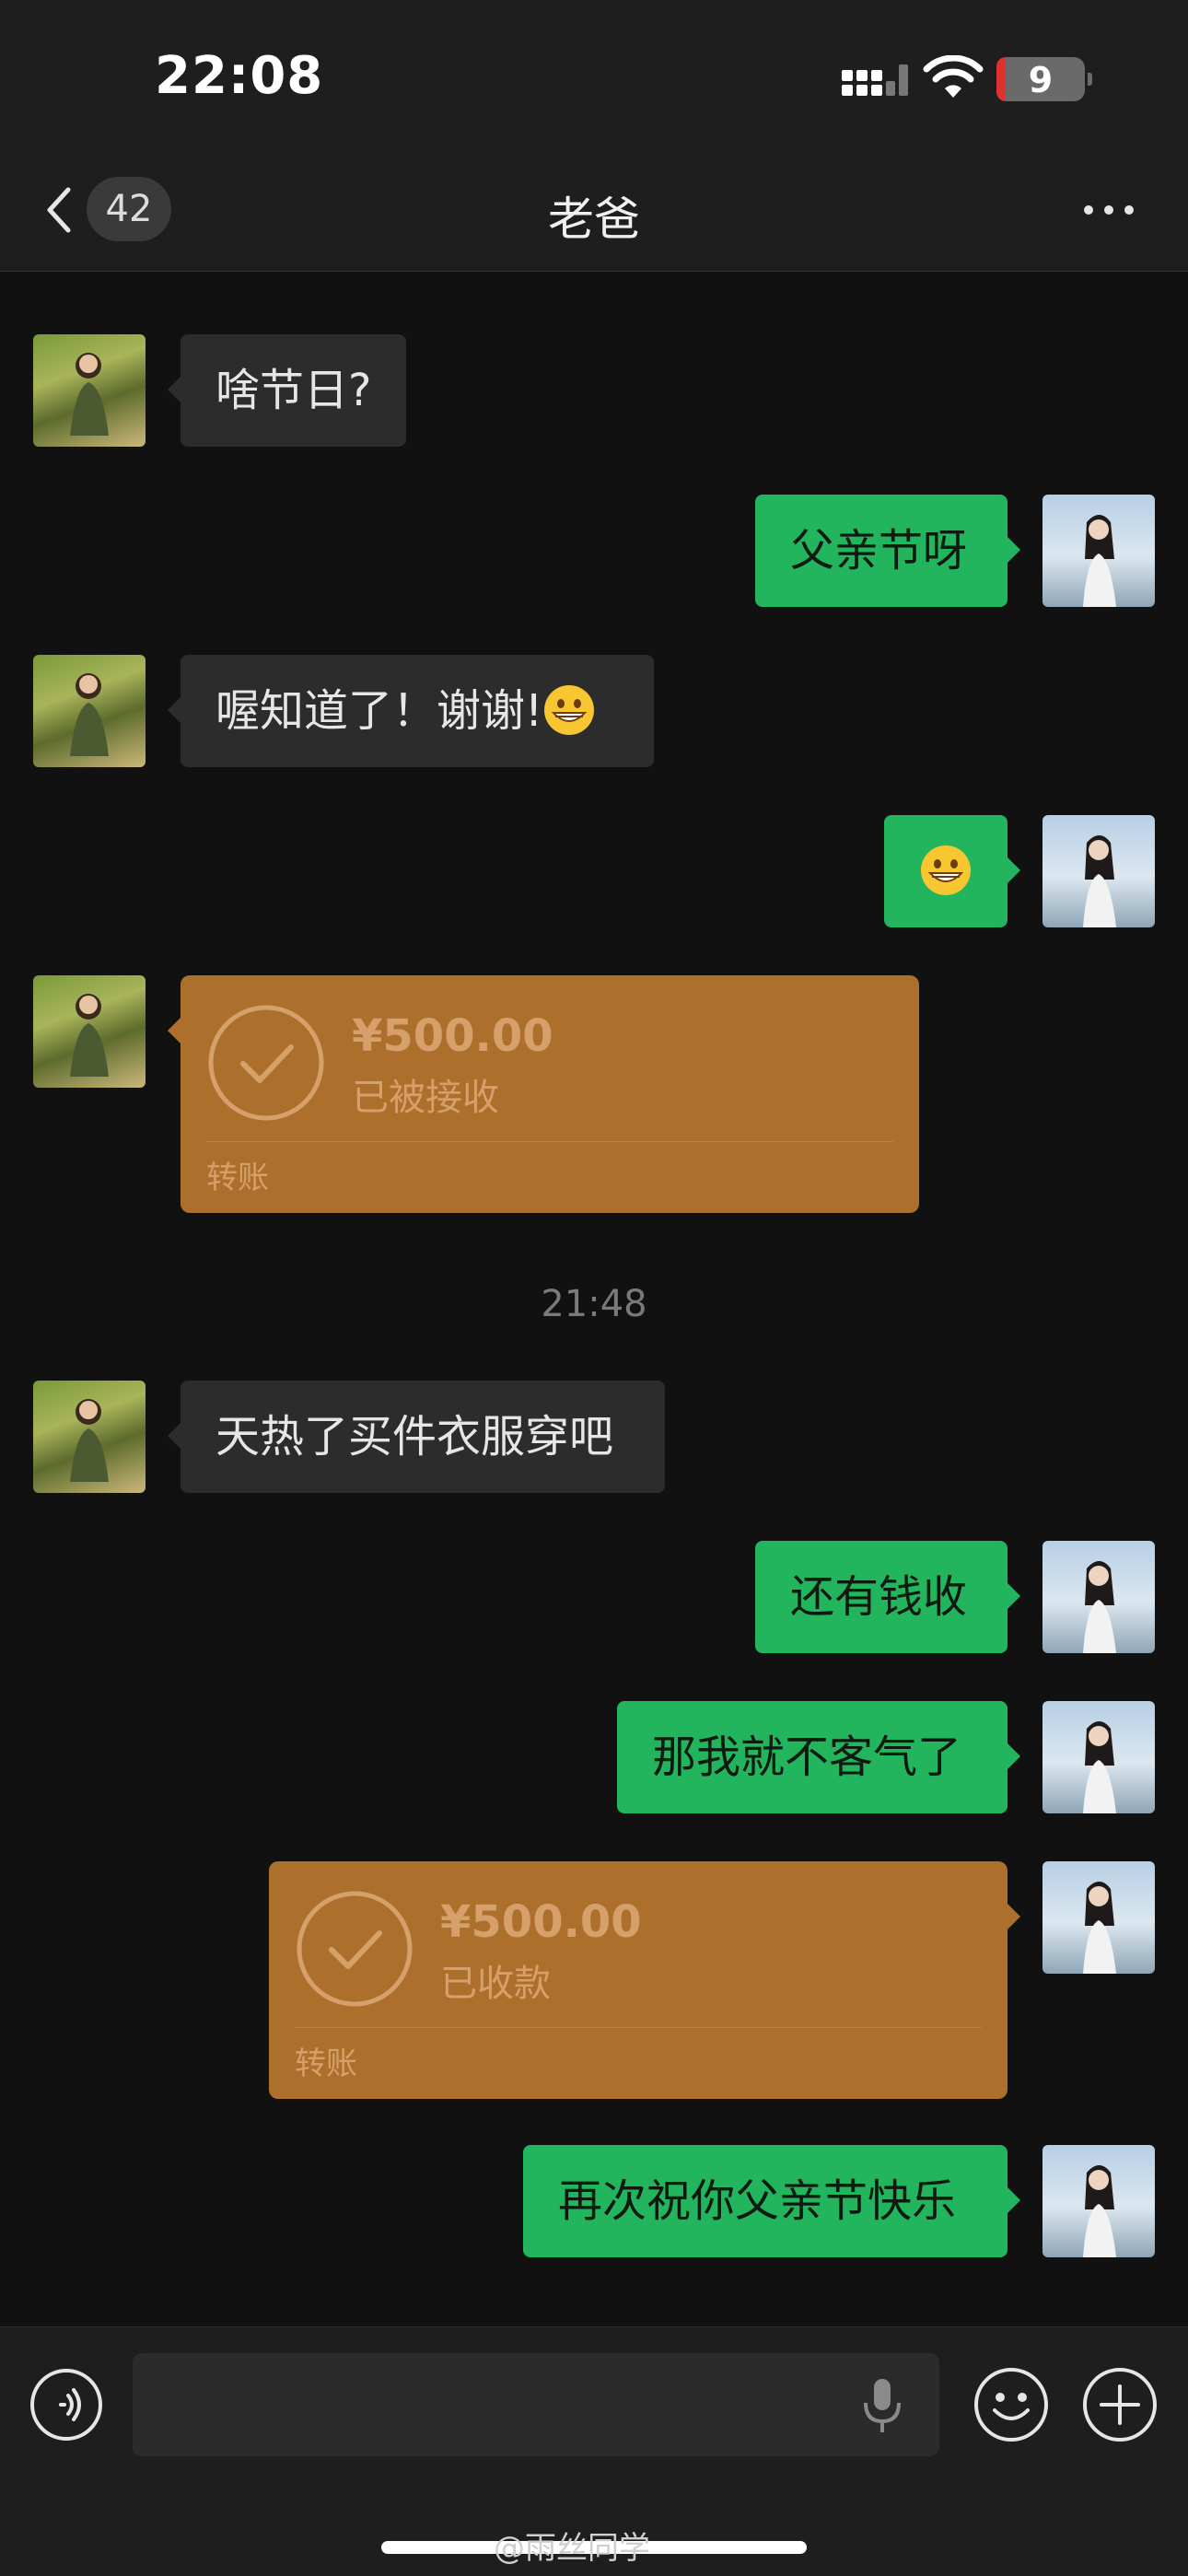 The image size is (1188, 2576). What do you see at coordinates (1108, 210) in the screenshot?
I see `more-options-icon` at bounding box center [1108, 210].